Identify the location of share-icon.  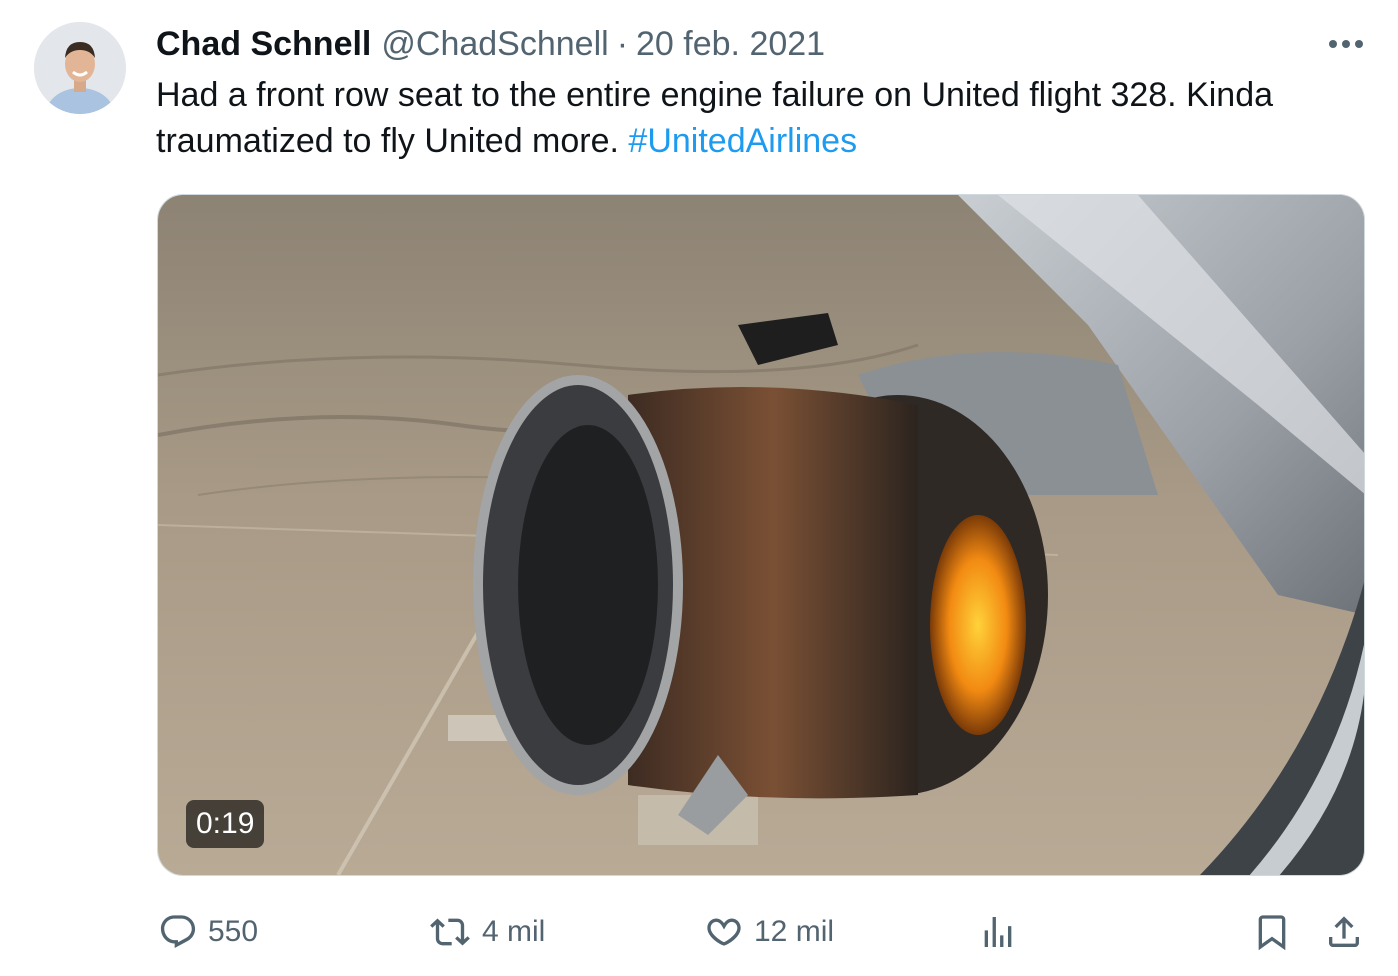
(1344, 931).